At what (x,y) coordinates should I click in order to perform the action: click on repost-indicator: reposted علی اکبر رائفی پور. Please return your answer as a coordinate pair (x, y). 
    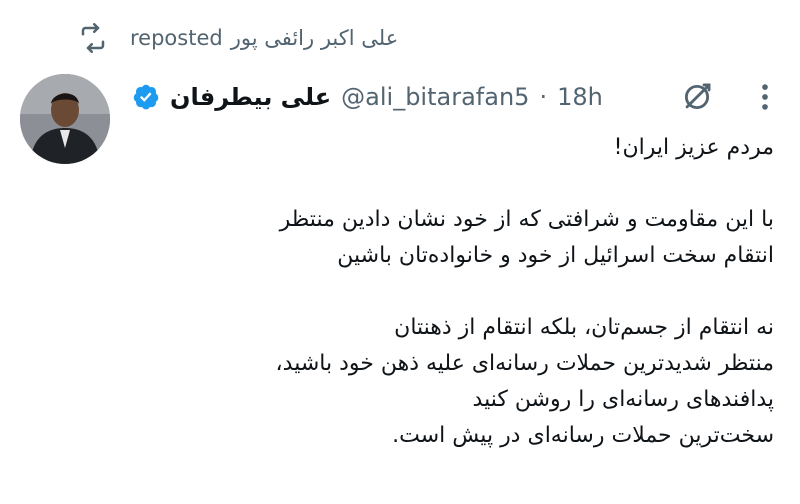
    Looking at the image, I should click on (238, 38).